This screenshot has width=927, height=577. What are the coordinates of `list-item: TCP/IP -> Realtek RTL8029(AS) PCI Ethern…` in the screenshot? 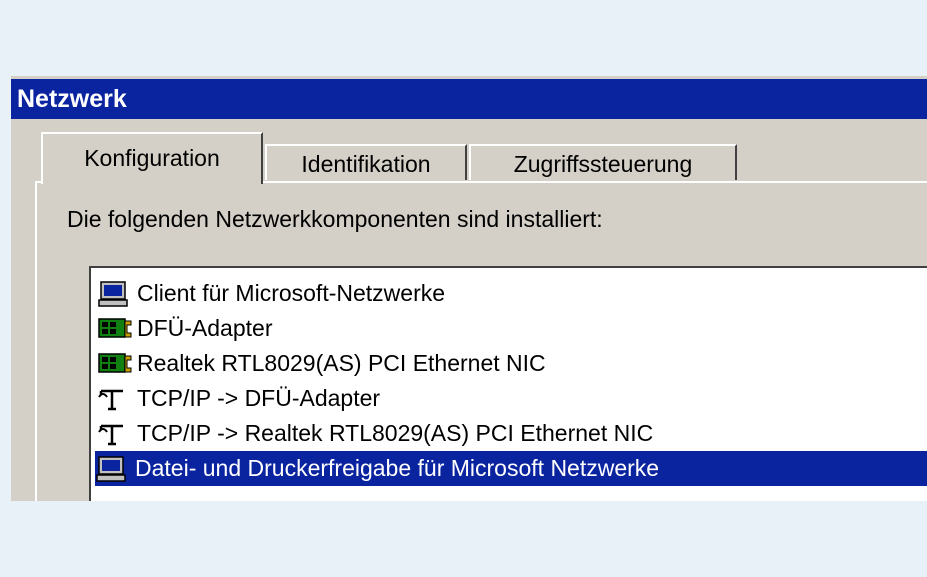 It's located at (512, 433).